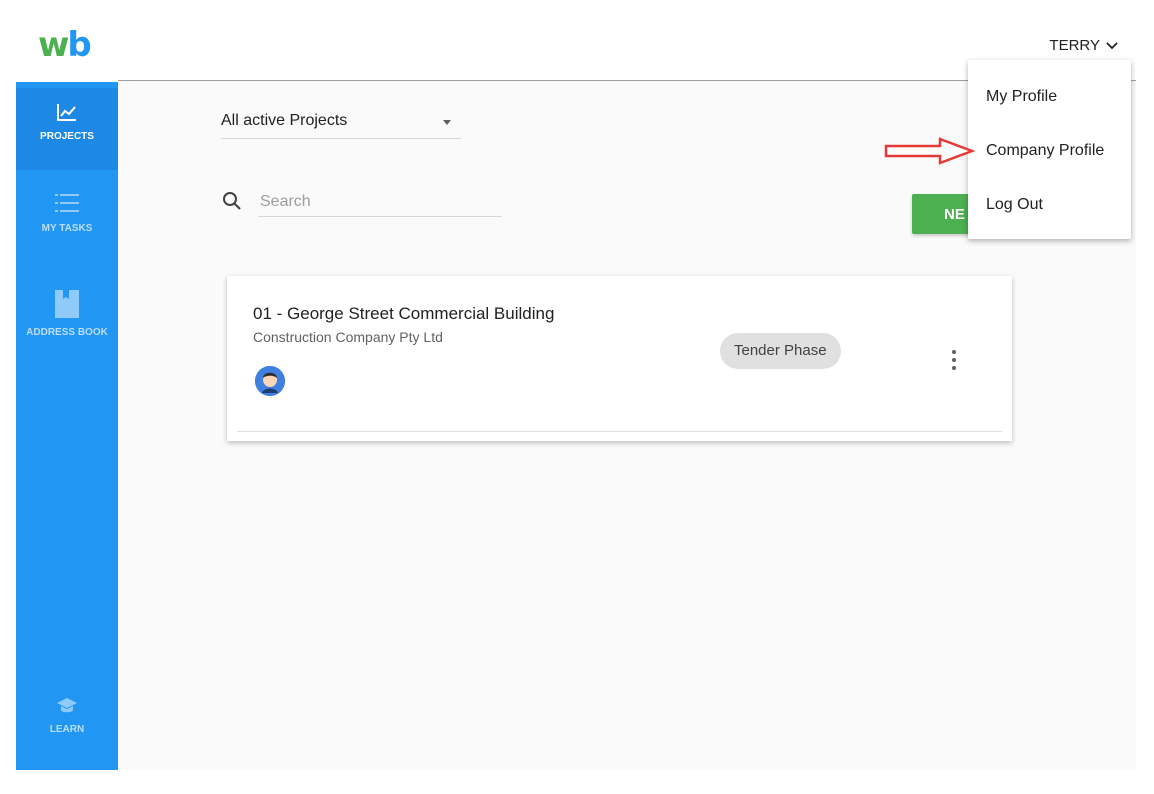 This screenshot has width=1154, height=794. Describe the element at coordinates (930, 151) in the screenshot. I see `annotation-arrow-icon` at that location.